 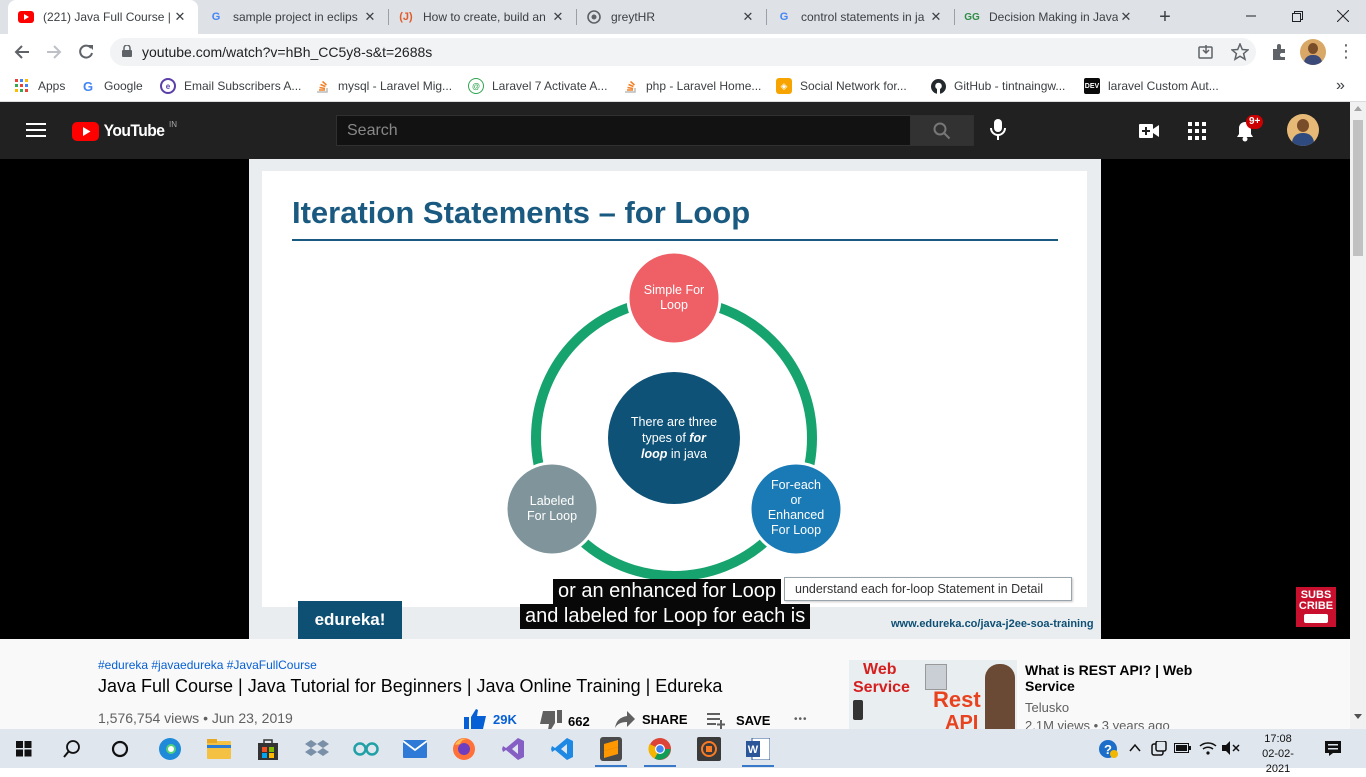 What do you see at coordinates (998, 131) in the screenshot?
I see `microphone-icon` at bounding box center [998, 131].